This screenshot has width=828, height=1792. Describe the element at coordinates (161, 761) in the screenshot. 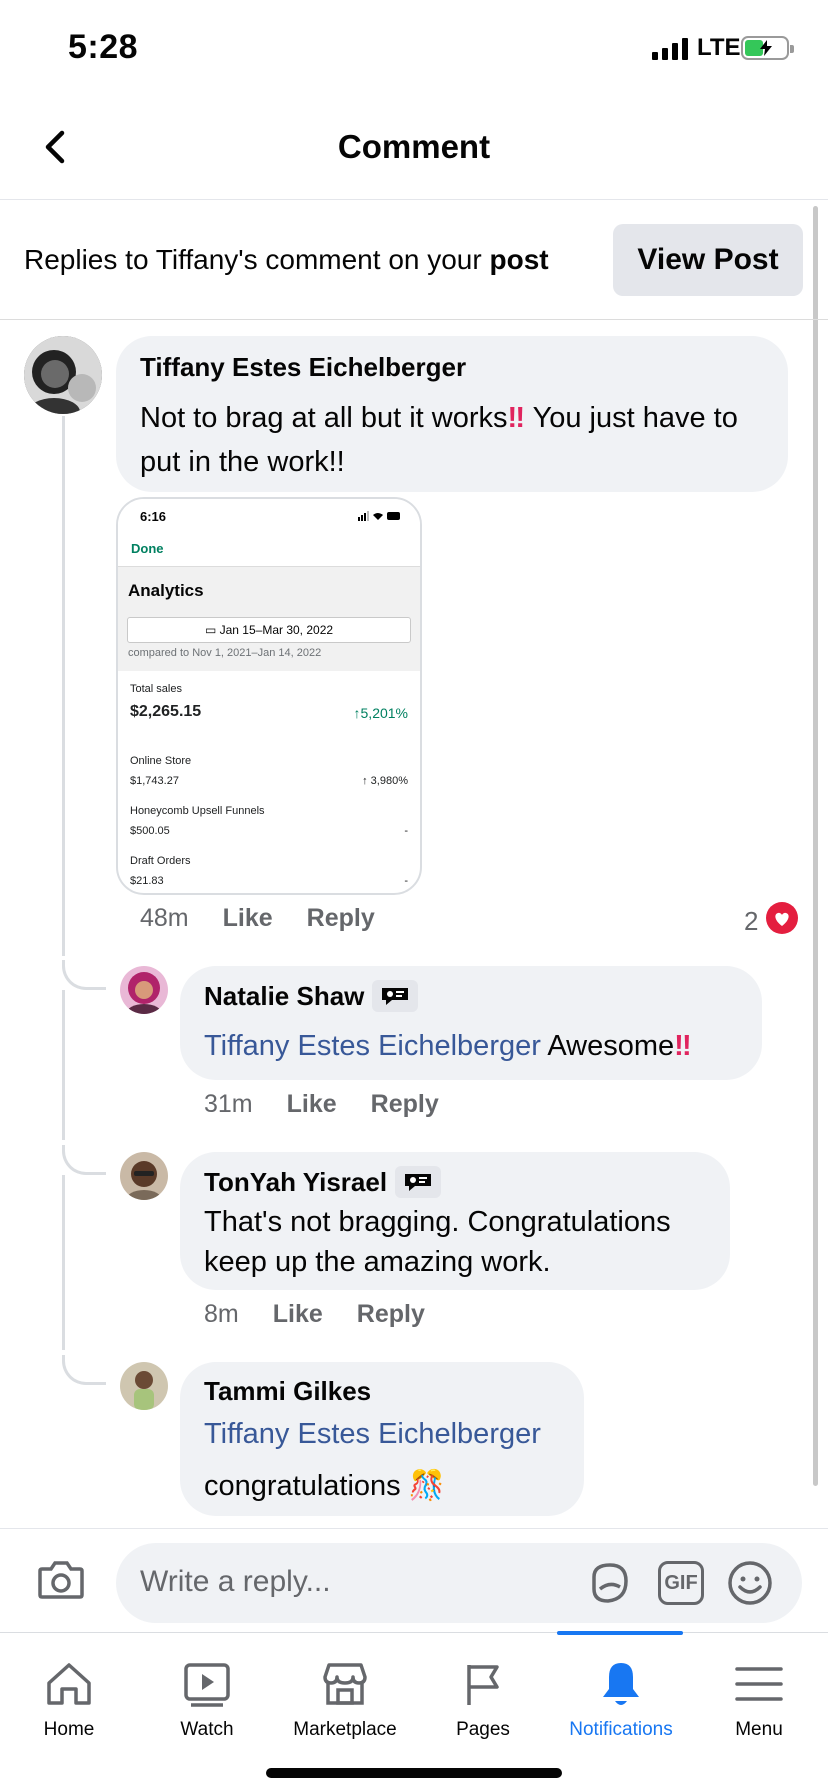

I see `attached-row-label: Online Store` at that location.